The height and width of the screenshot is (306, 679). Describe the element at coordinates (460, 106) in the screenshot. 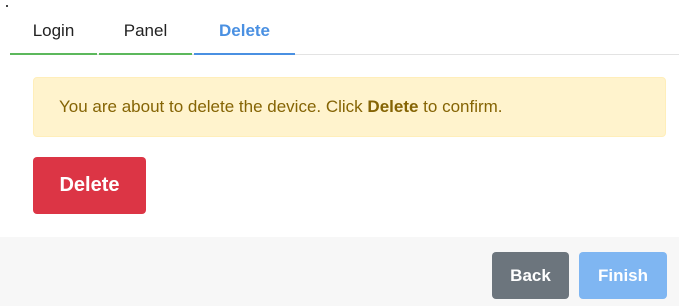

I see `alert-text-after: to confirm.` at that location.